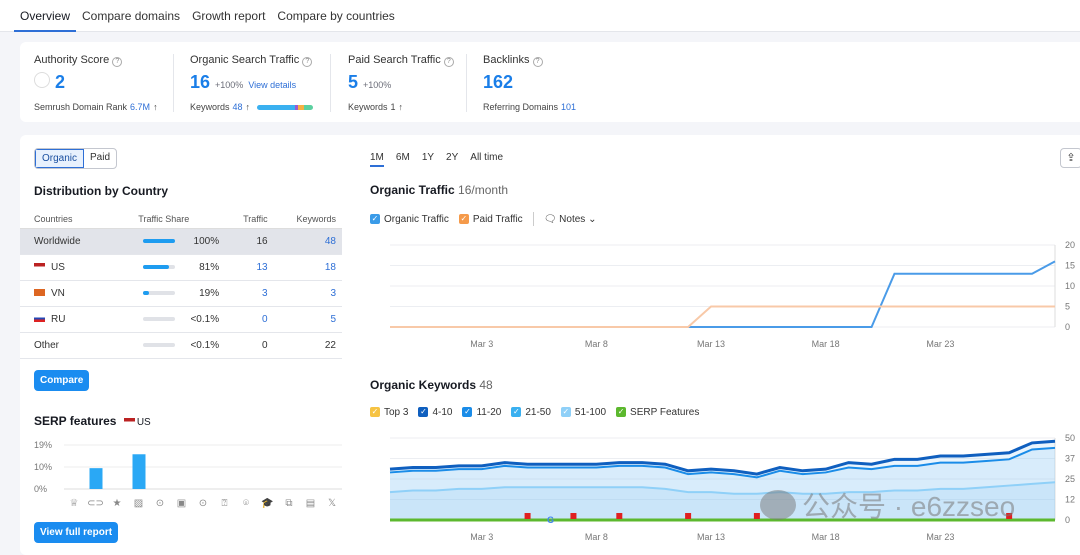 The image size is (1080, 555). What do you see at coordinates (181, 345) in the screenshot?
I see `table-row: Other <0.1% 0 22` at bounding box center [181, 345].